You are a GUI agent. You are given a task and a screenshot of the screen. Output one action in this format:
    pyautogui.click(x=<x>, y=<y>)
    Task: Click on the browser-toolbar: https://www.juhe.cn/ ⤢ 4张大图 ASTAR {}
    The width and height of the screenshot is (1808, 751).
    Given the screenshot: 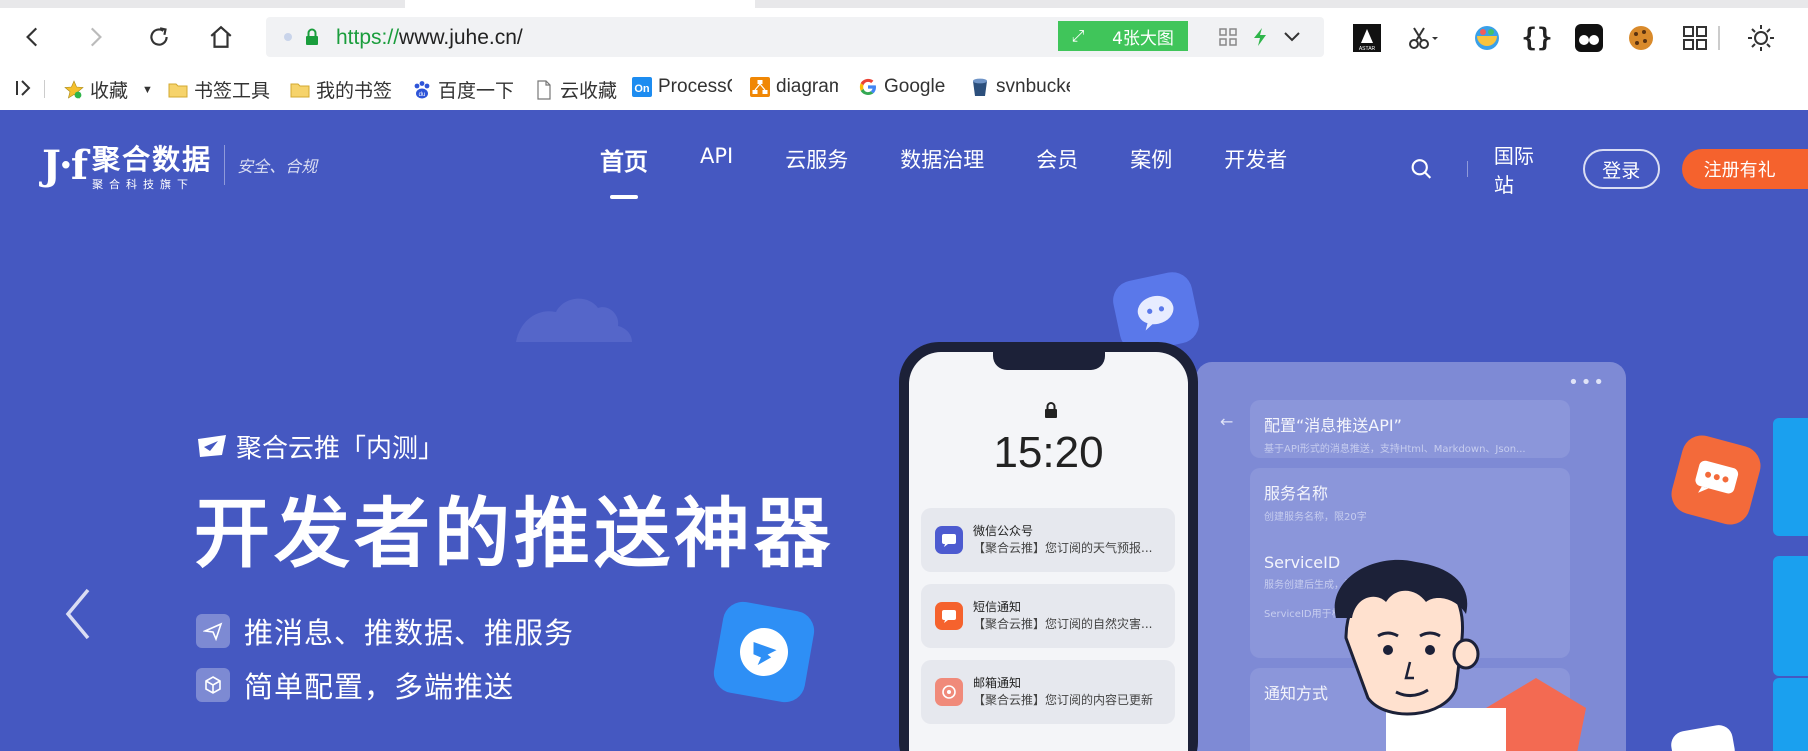 What is the action you would take?
    pyautogui.click(x=904, y=37)
    